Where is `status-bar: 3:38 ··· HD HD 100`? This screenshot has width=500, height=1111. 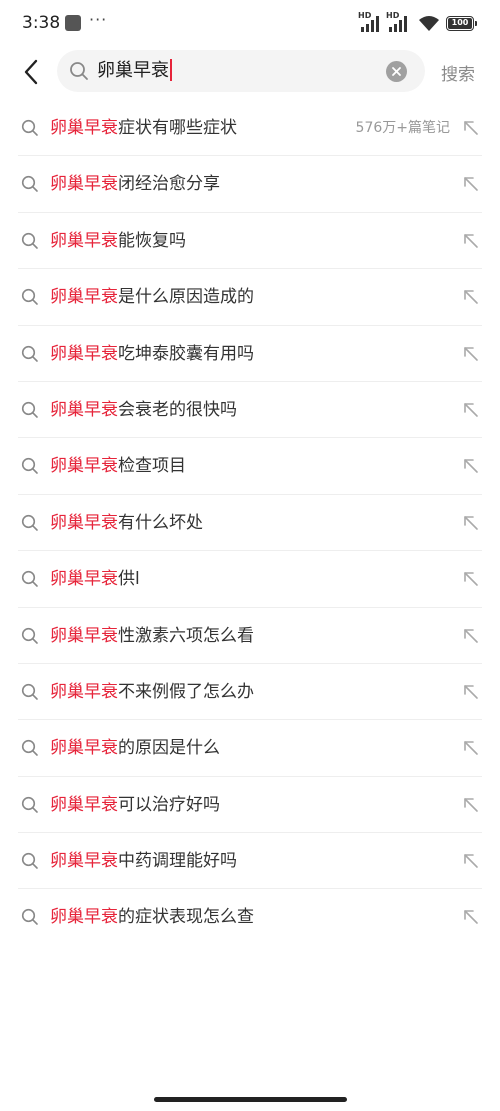 status-bar: 3:38 ··· HD HD 100 is located at coordinates (250, 24).